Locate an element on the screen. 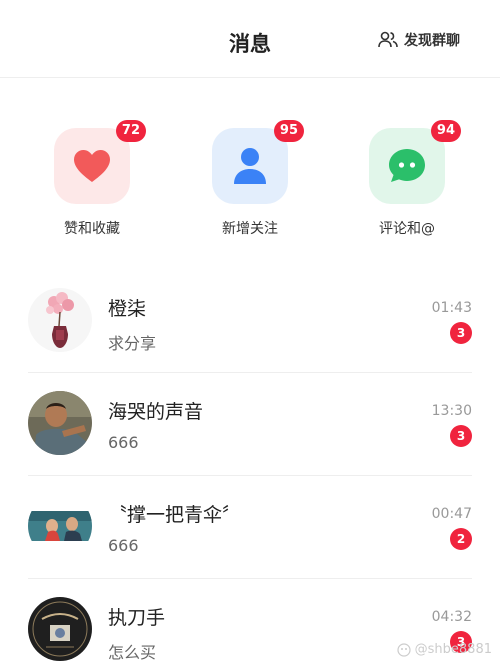 This screenshot has height=667, width=500. watermark: @shbe8881 is located at coordinates (444, 649).